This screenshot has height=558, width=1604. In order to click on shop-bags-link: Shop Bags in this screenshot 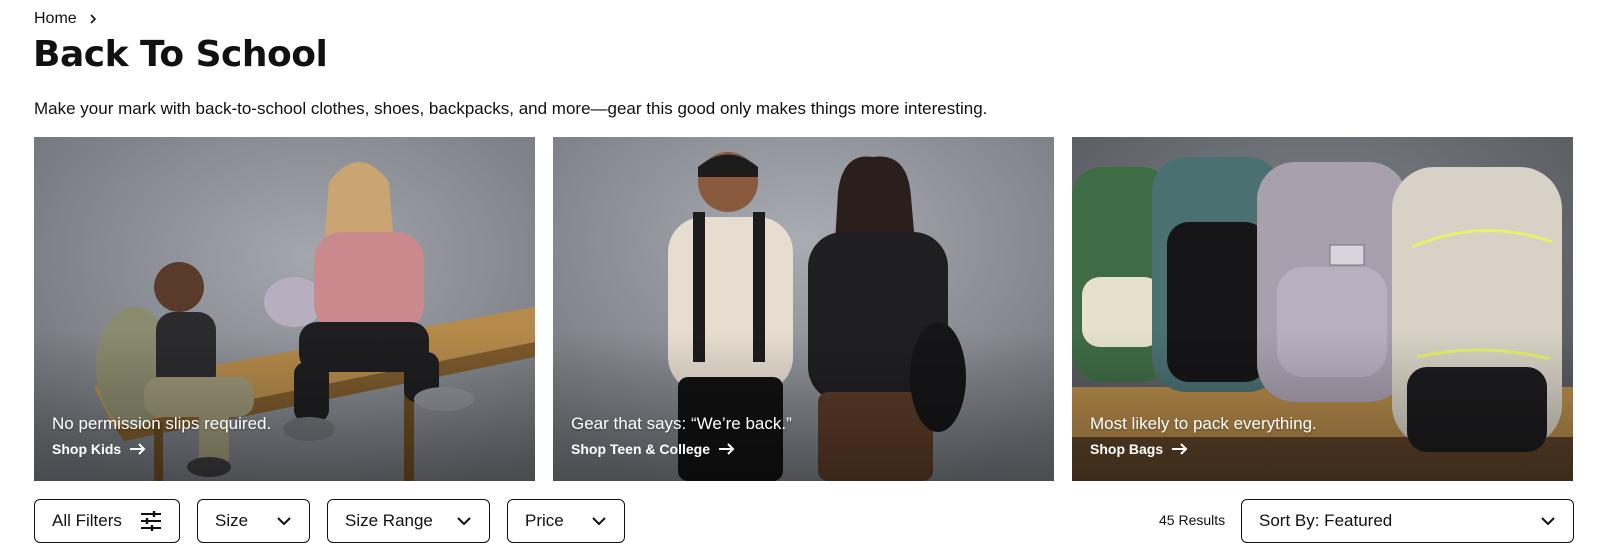, I will do `click(1139, 449)`.